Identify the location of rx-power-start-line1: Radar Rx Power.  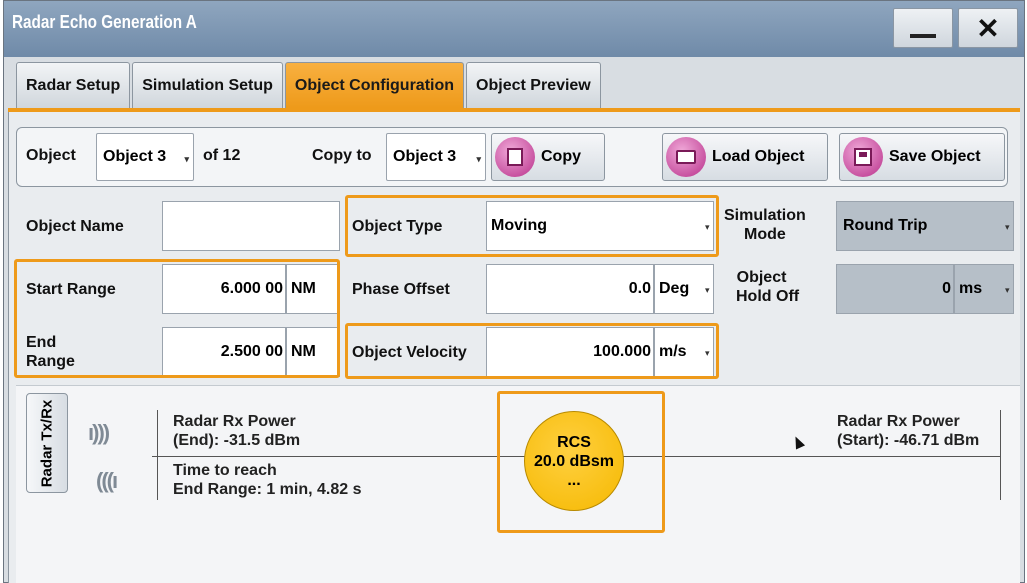
(898, 421).